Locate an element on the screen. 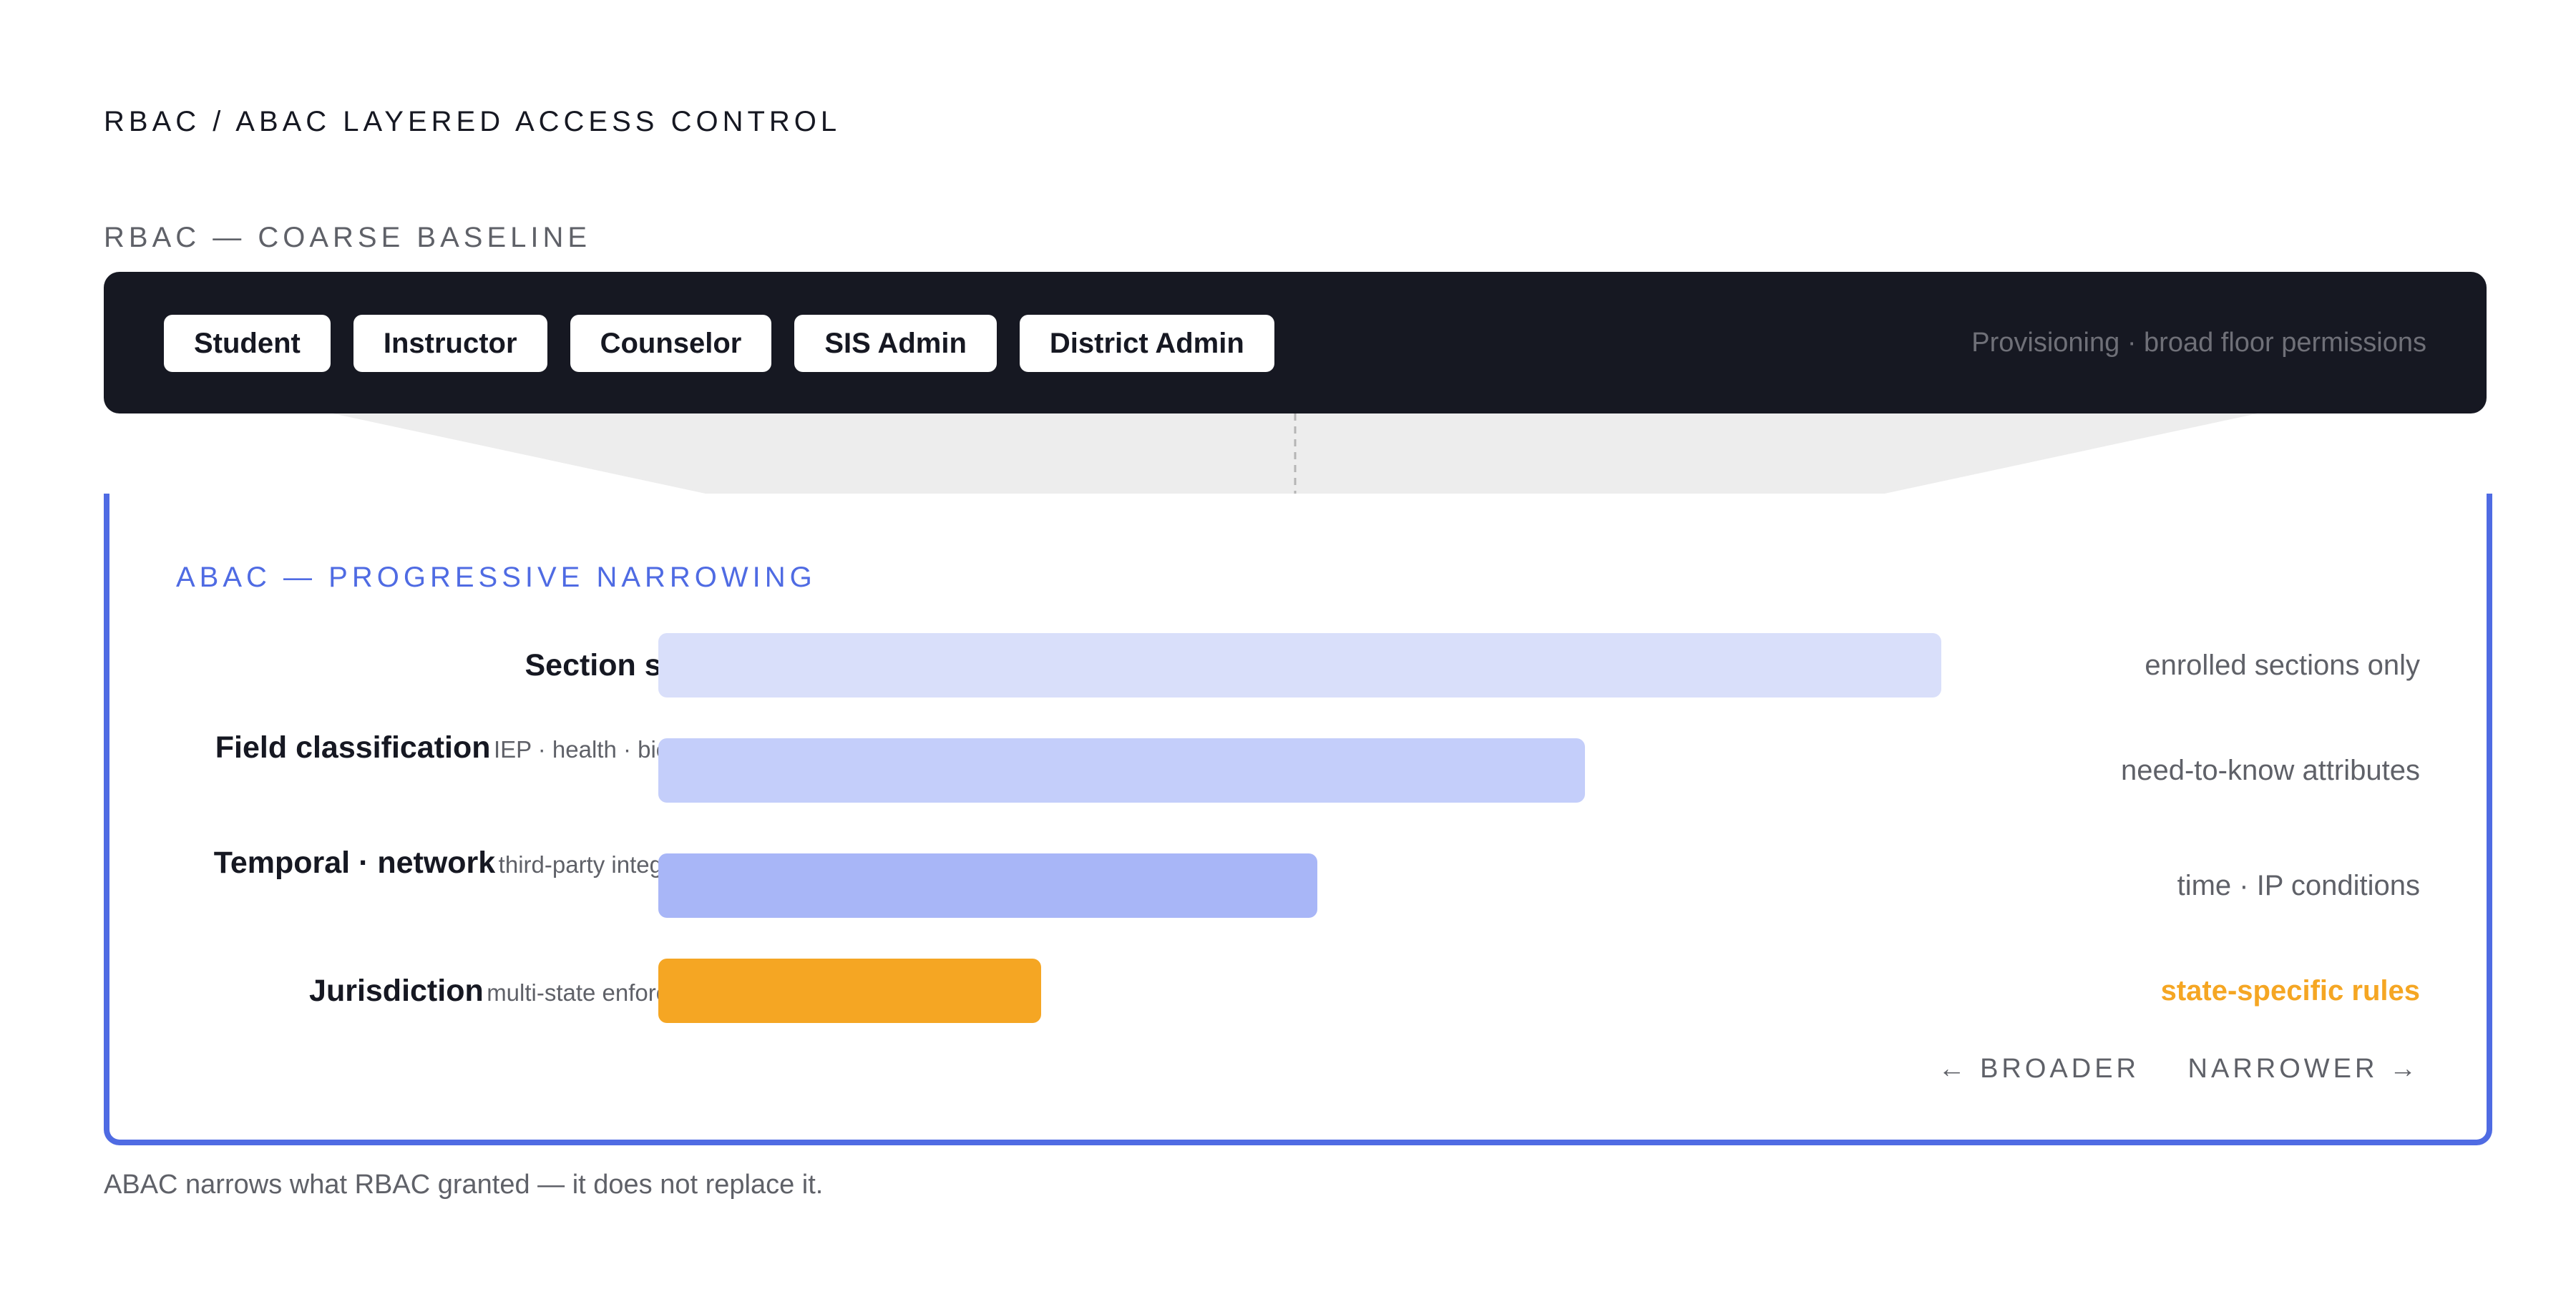  funnel-connector is located at coordinates (1295, 454).